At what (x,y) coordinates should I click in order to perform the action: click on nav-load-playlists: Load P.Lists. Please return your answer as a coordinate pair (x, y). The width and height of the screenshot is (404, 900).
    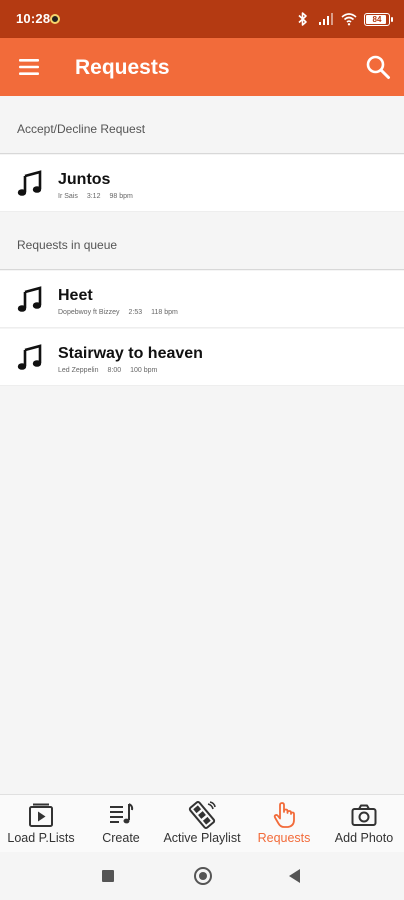
    Looking at the image, I should click on (41, 824).